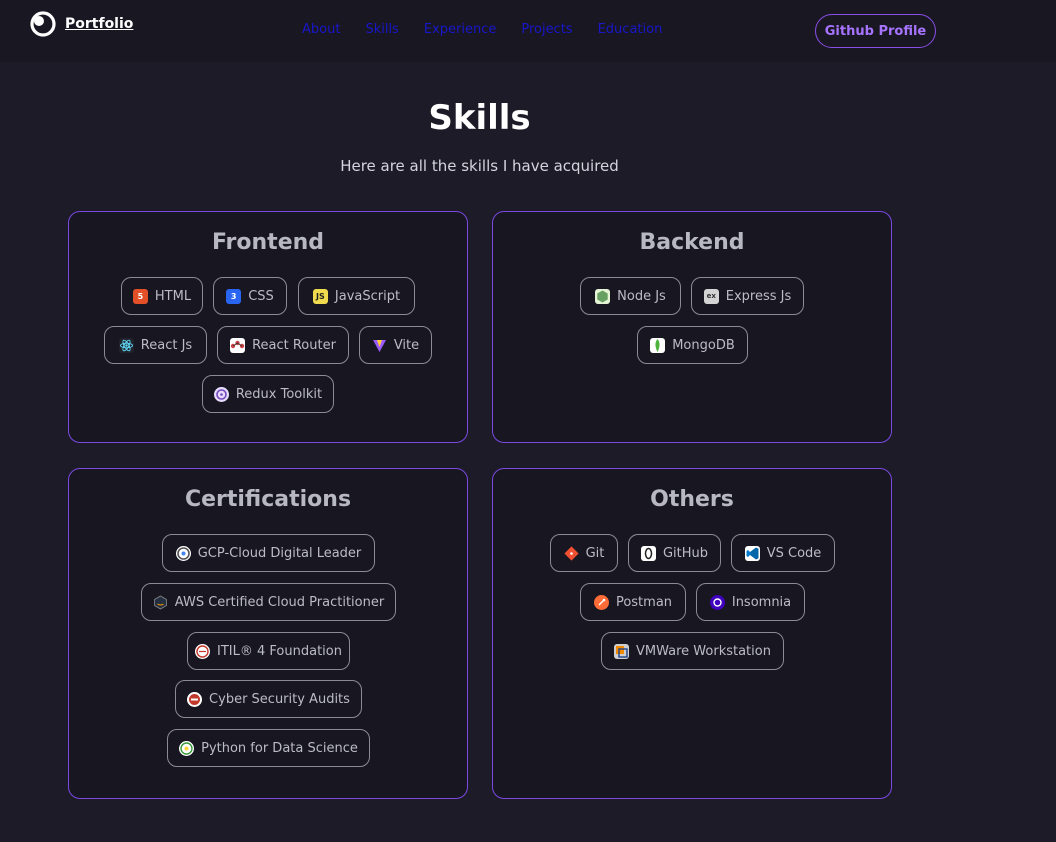 Image resolution: width=1056 pixels, height=842 pixels. Describe the element at coordinates (183, 553) in the screenshot. I see `gcp-badge-icon` at that location.